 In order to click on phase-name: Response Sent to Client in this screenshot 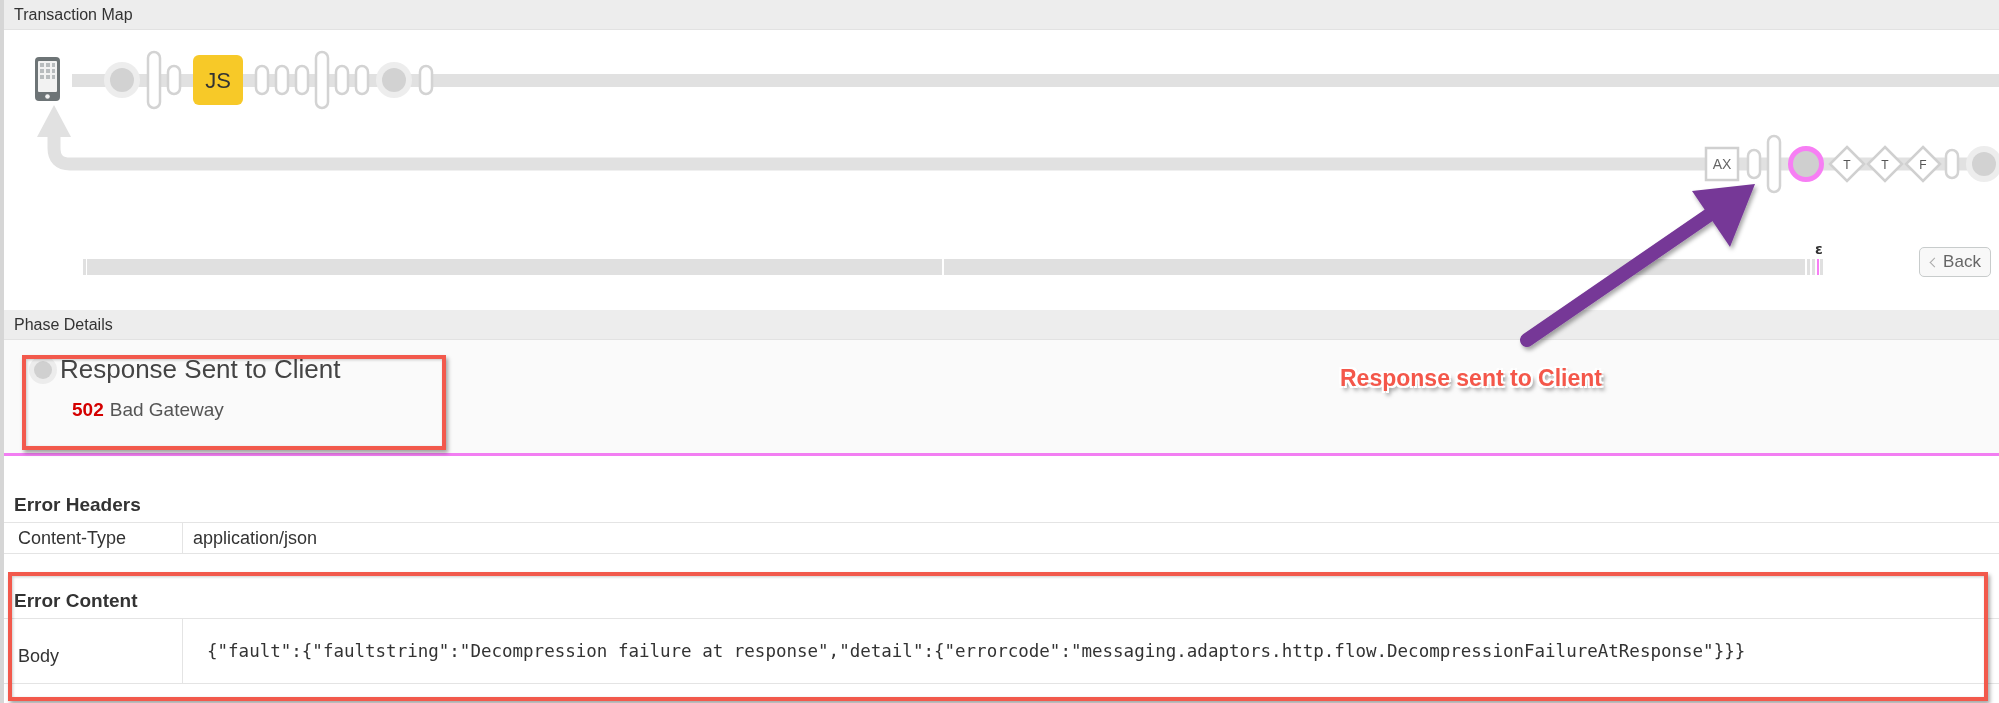, I will do `click(200, 369)`.